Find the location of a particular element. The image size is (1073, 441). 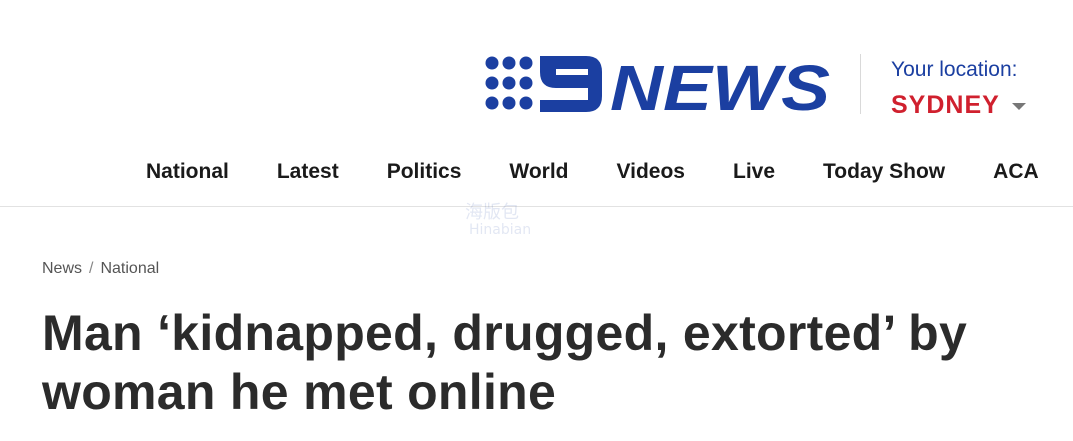

breadcrumb-item-news: News is located at coordinates (62, 268).